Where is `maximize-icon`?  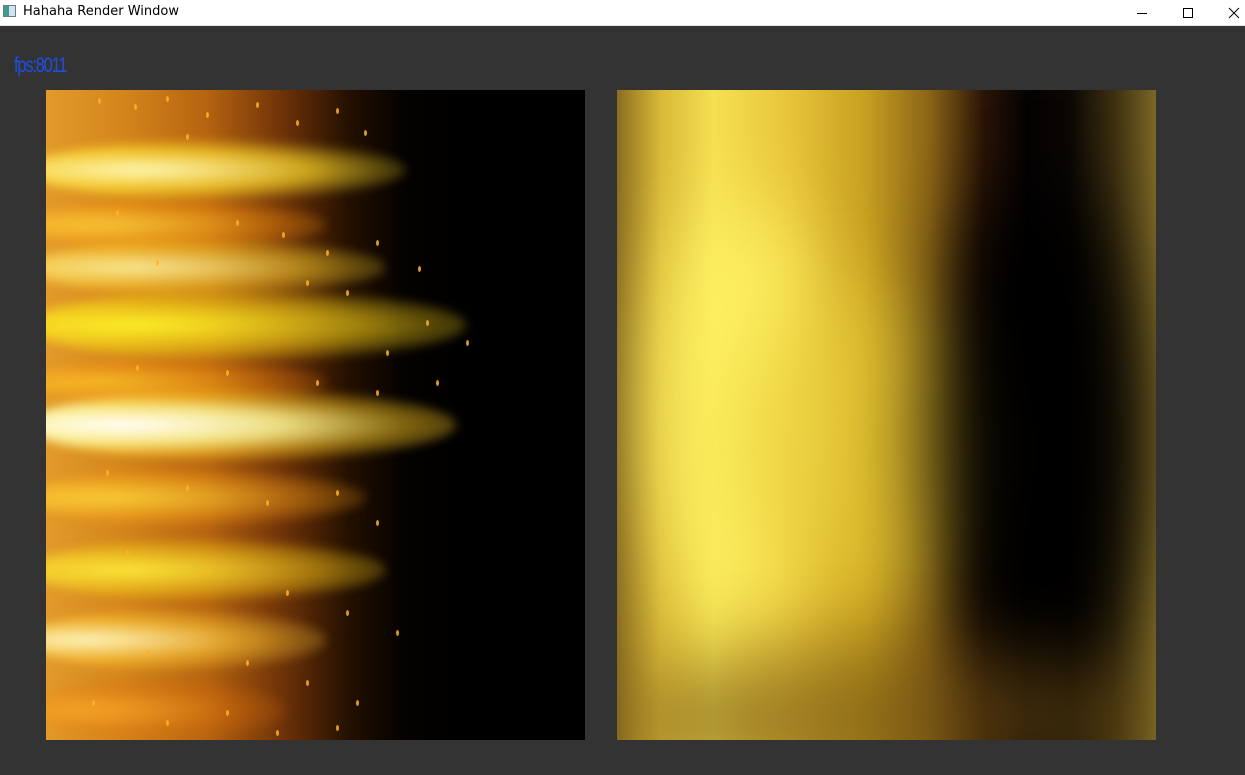 maximize-icon is located at coordinates (1187, 12).